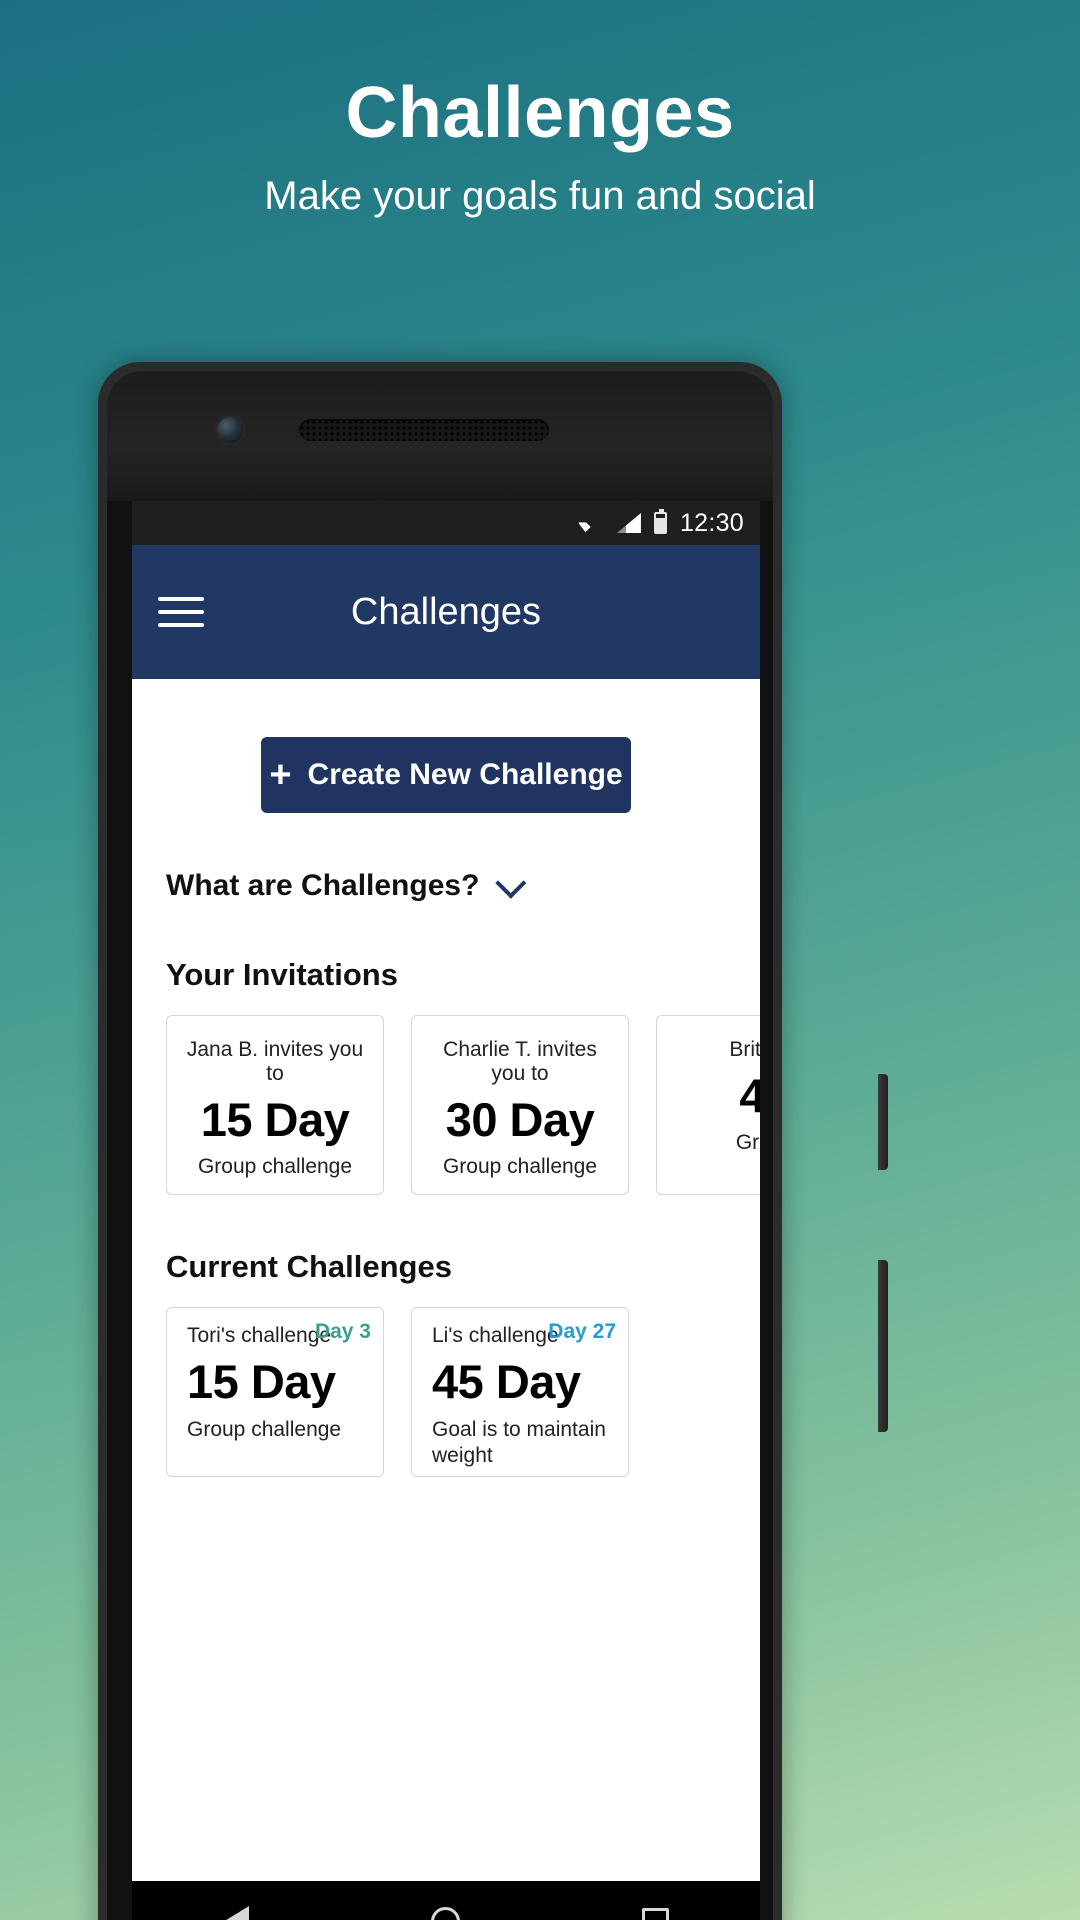  What do you see at coordinates (264, 1429) in the screenshot?
I see `challenge-goal: Group challenge` at bounding box center [264, 1429].